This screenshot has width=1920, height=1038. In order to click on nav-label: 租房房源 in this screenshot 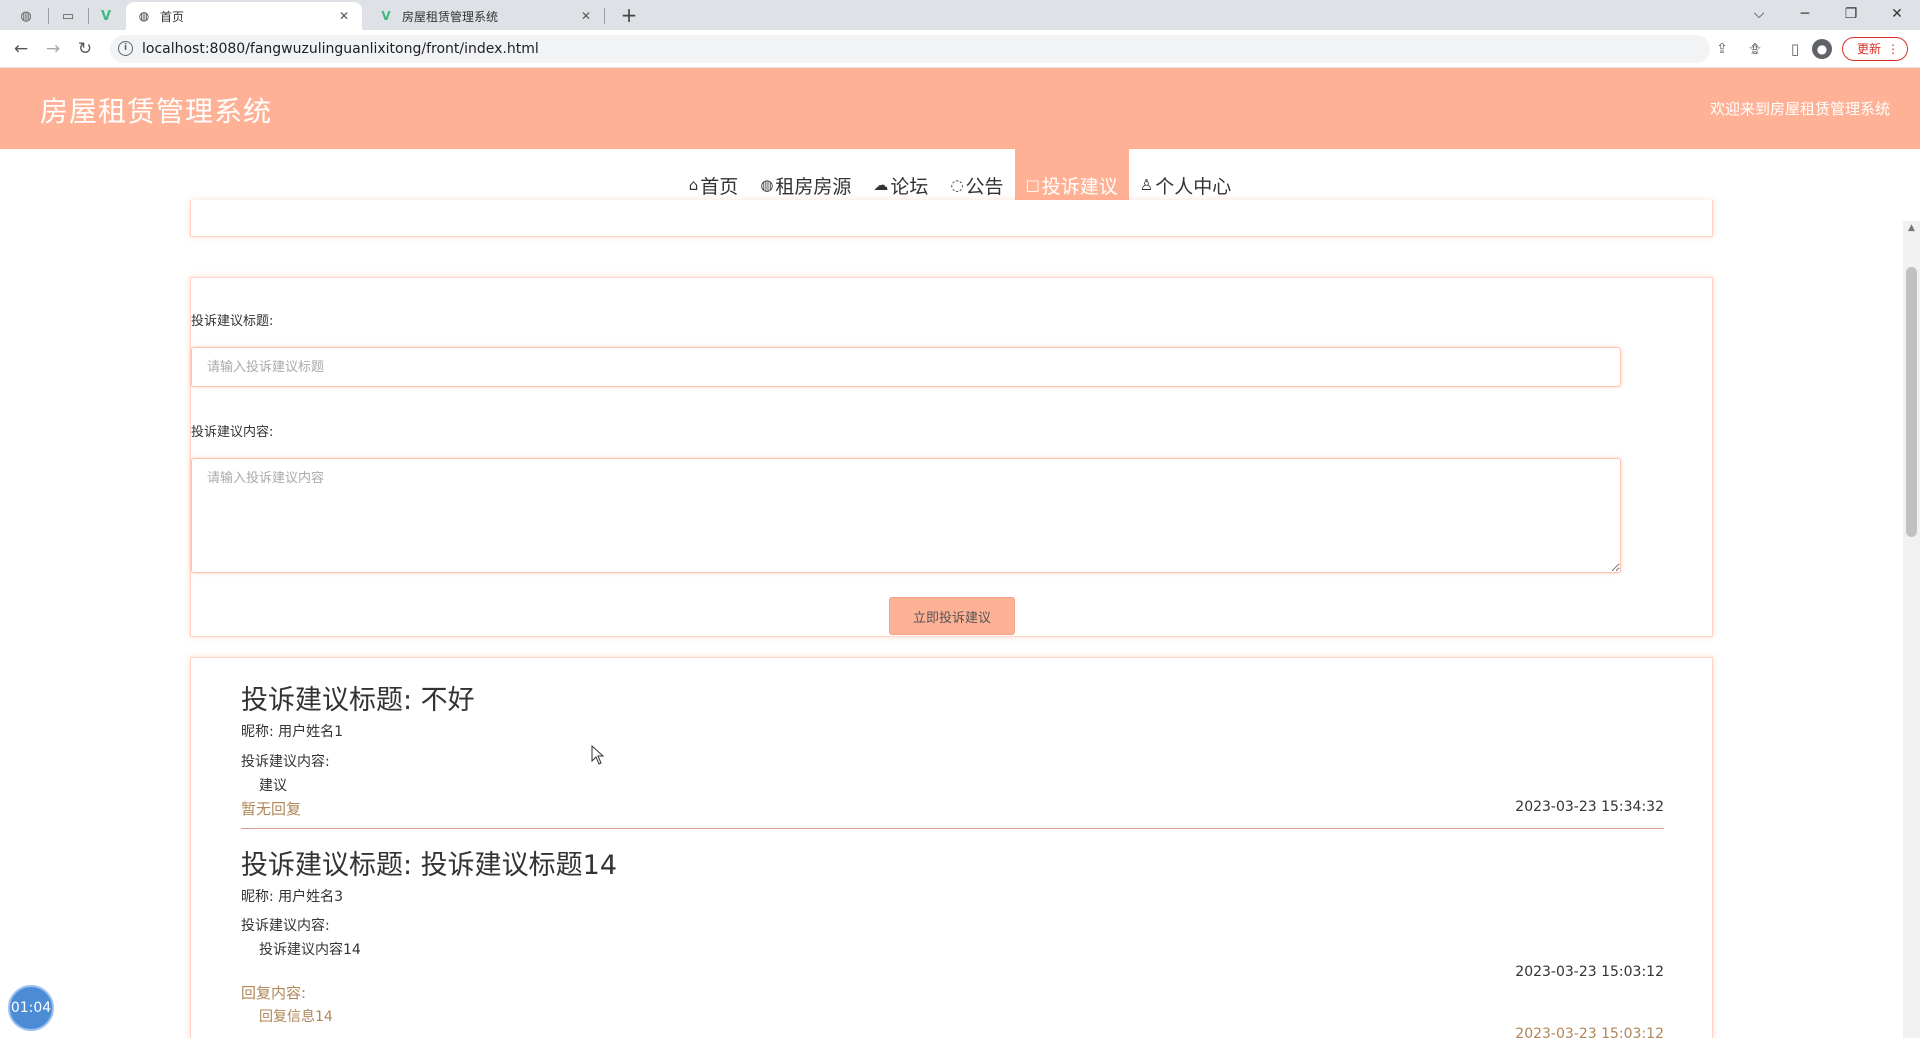, I will do `click(813, 186)`.